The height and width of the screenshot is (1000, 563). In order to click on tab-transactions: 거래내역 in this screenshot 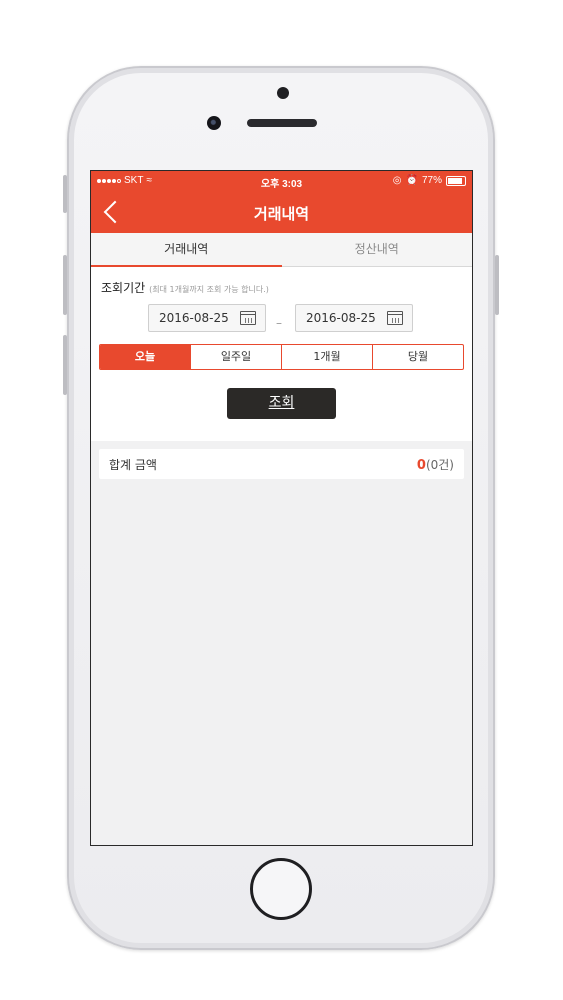, I will do `click(186, 250)`.